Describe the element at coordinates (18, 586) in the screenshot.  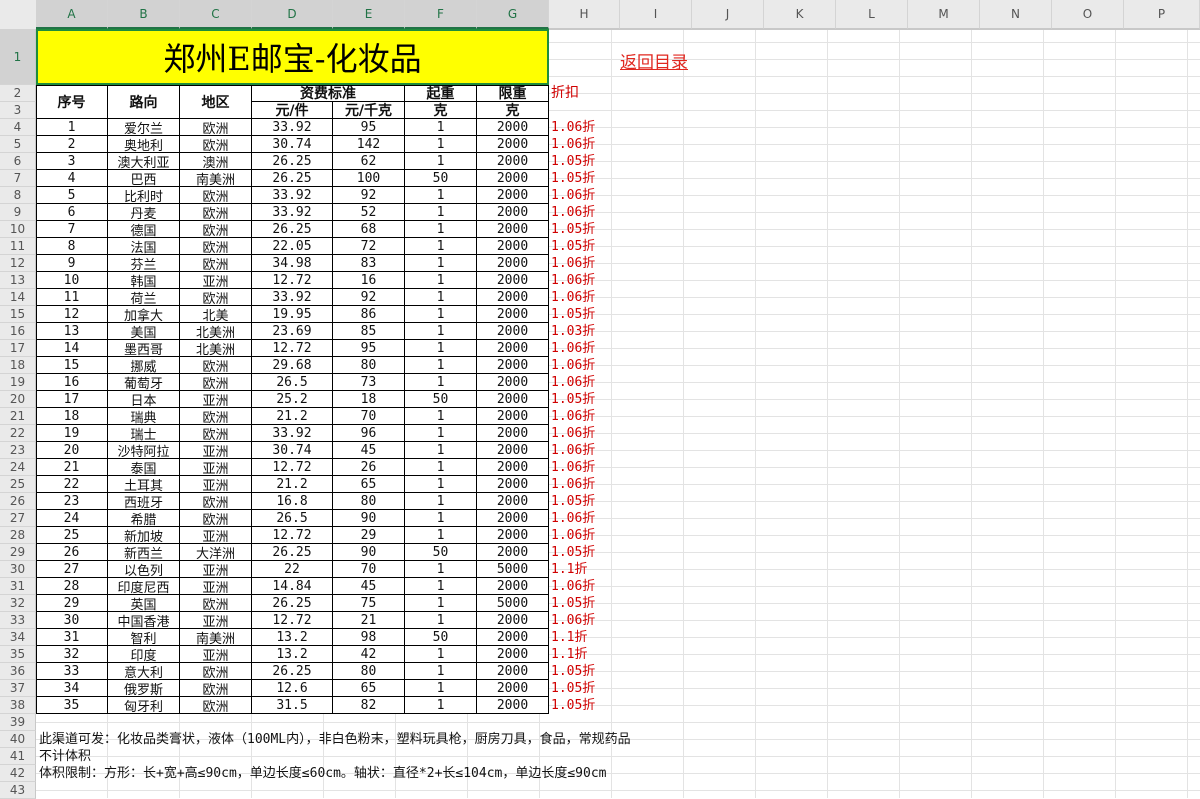
I see `row-header-31: 31` at that location.